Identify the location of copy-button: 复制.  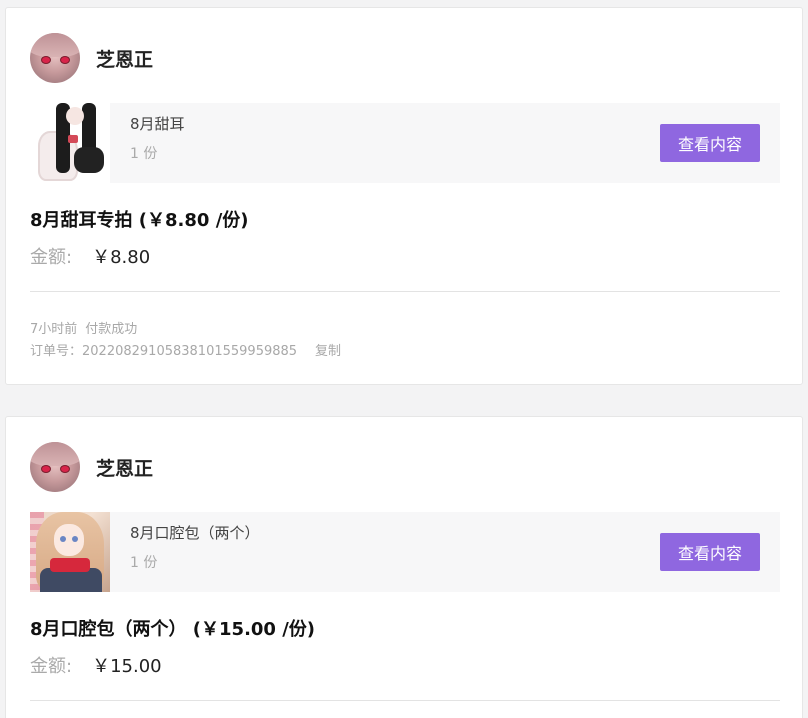
(328, 351).